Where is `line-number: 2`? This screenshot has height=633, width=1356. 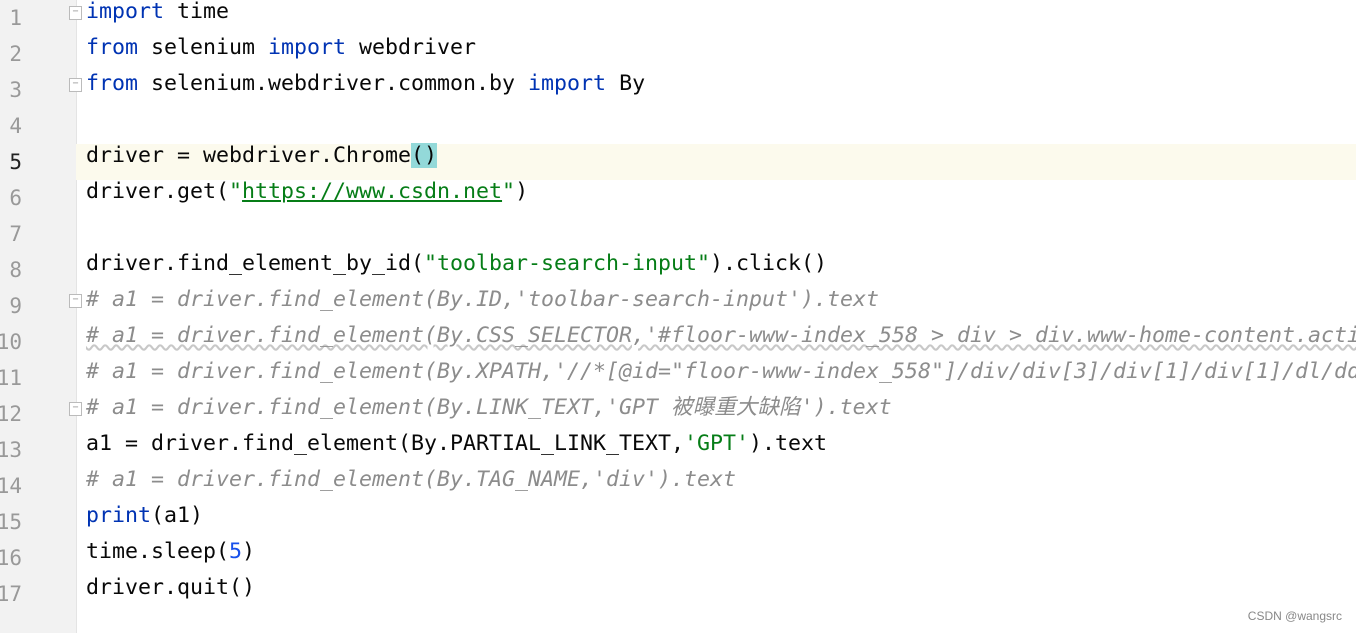
line-number: 2 is located at coordinates (11, 54).